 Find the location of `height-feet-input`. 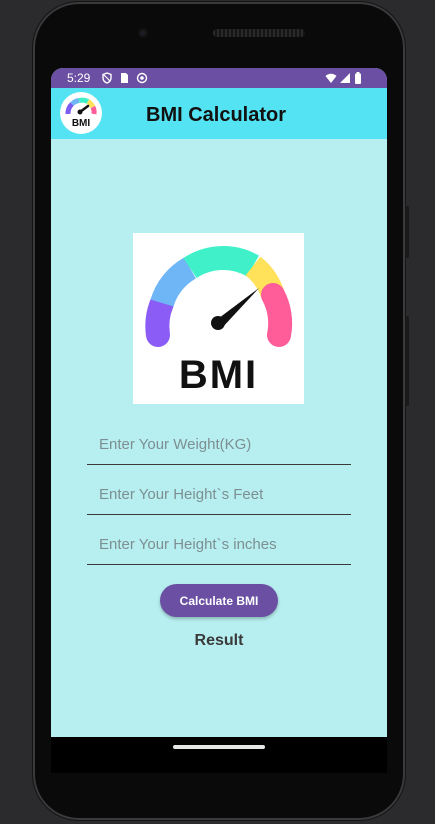

height-feet-input is located at coordinates (222, 494).